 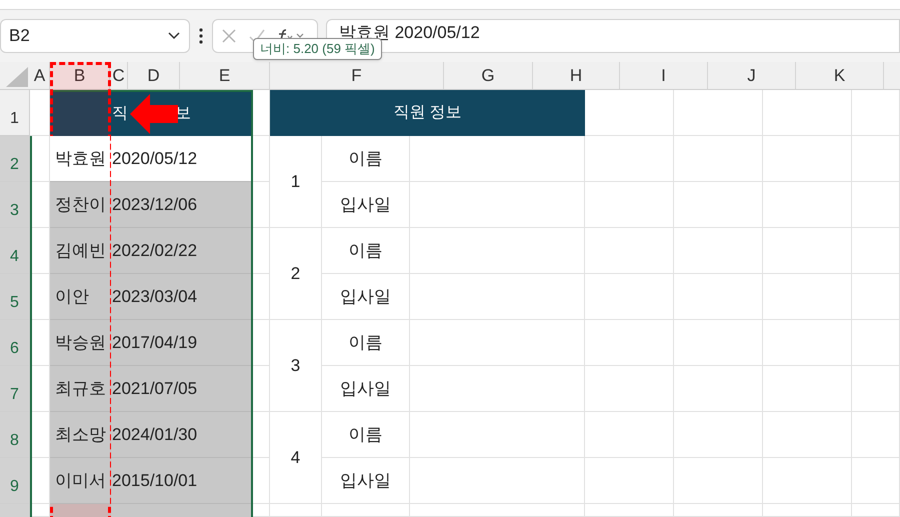 I want to click on row-header: 6, so click(x=15, y=343).